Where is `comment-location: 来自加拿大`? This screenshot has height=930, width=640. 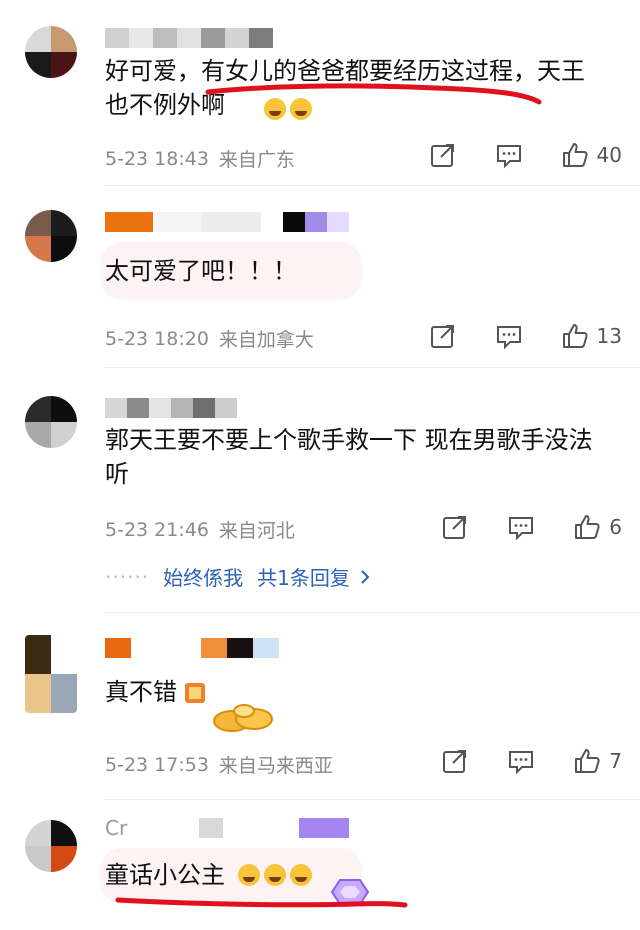 comment-location: 来自加拿大 is located at coordinates (266, 340).